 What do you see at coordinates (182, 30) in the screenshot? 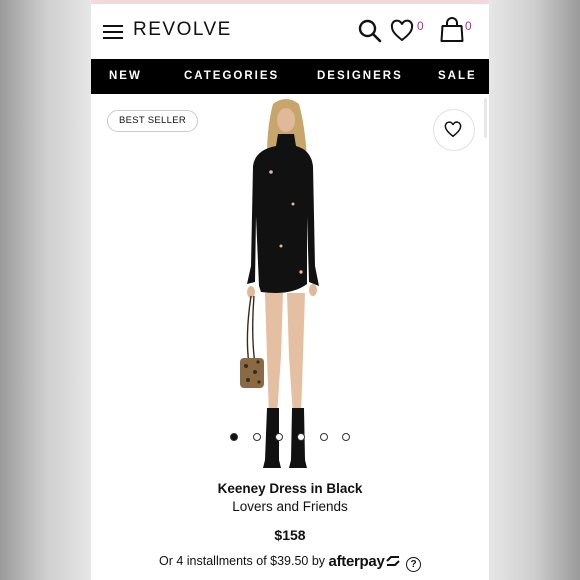
I see `brand-logo: REVOLVE` at bounding box center [182, 30].